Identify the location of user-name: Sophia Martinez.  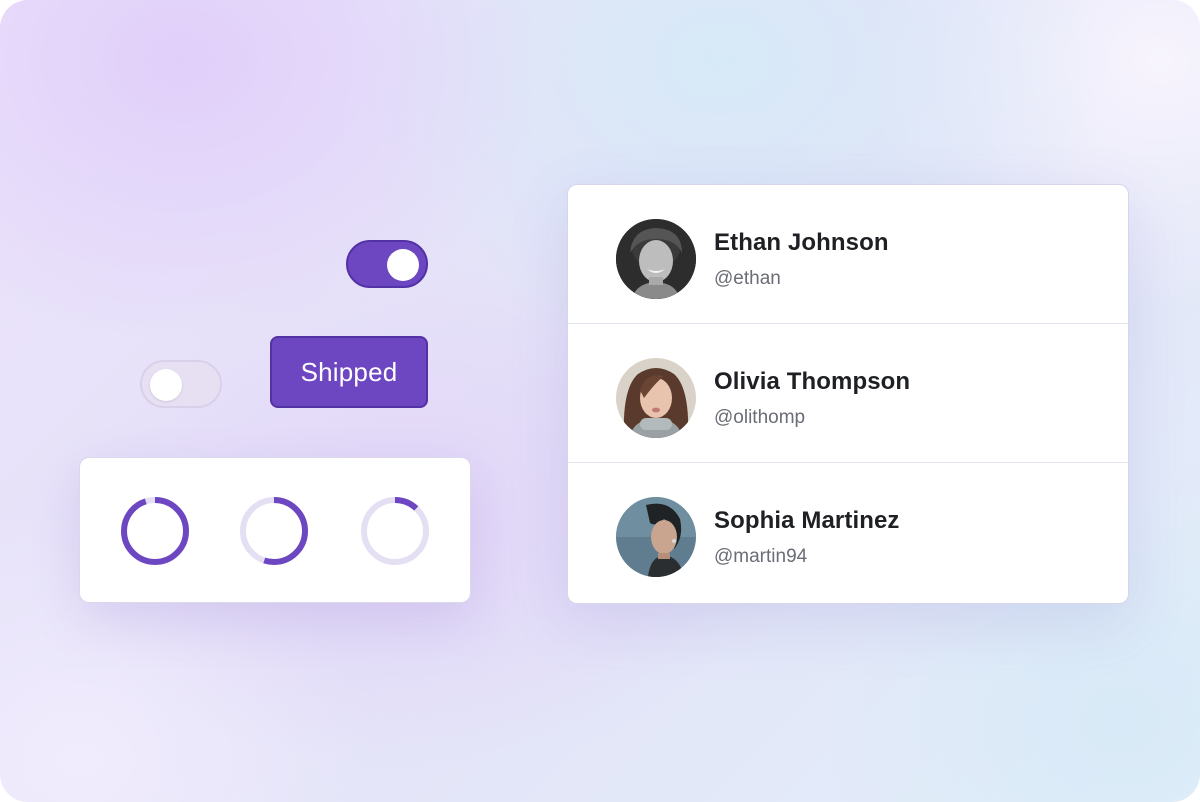
(807, 520).